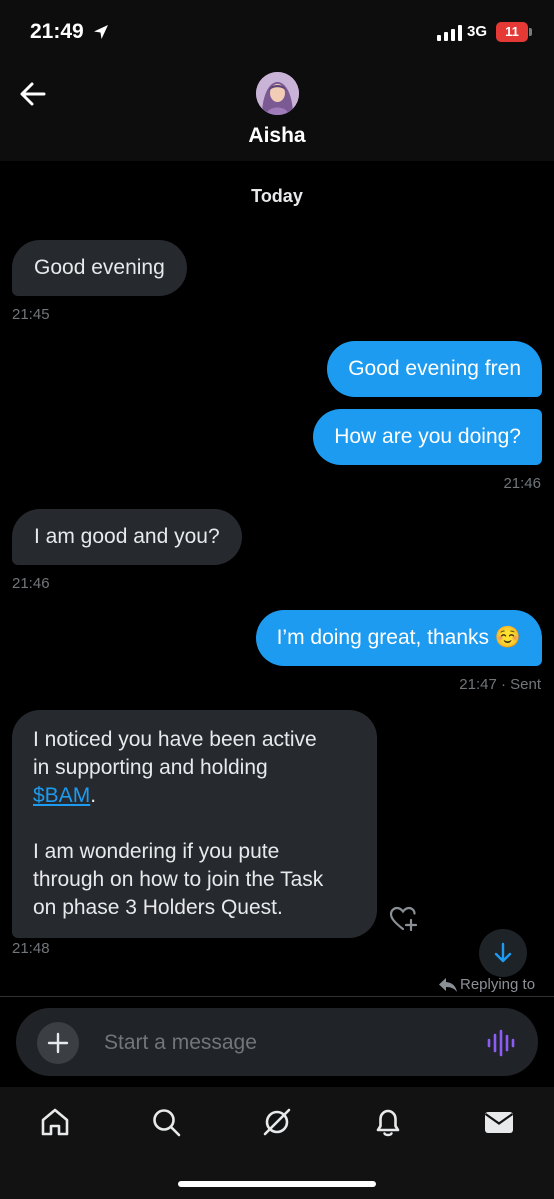  Describe the element at coordinates (477, 31) in the screenshot. I see `network-label: 3G` at that location.